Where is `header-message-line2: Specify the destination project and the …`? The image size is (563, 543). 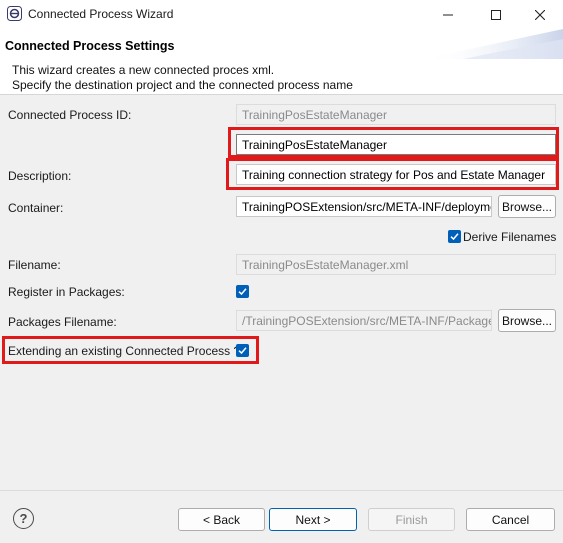
header-message-line2: Specify the destination project and the … is located at coordinates (182, 85).